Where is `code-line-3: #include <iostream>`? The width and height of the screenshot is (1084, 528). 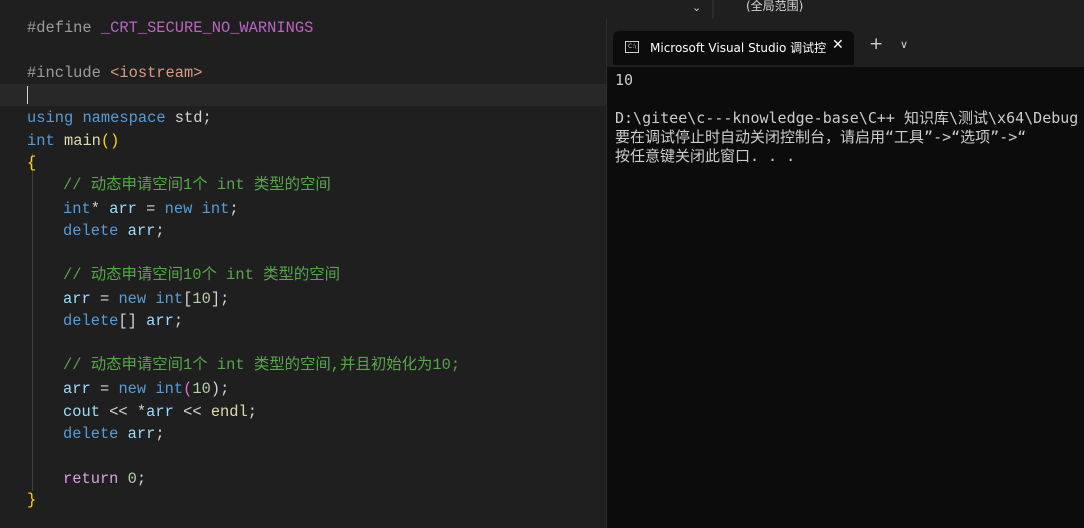
code-line-3: #include <iostream> is located at coordinates (114, 73).